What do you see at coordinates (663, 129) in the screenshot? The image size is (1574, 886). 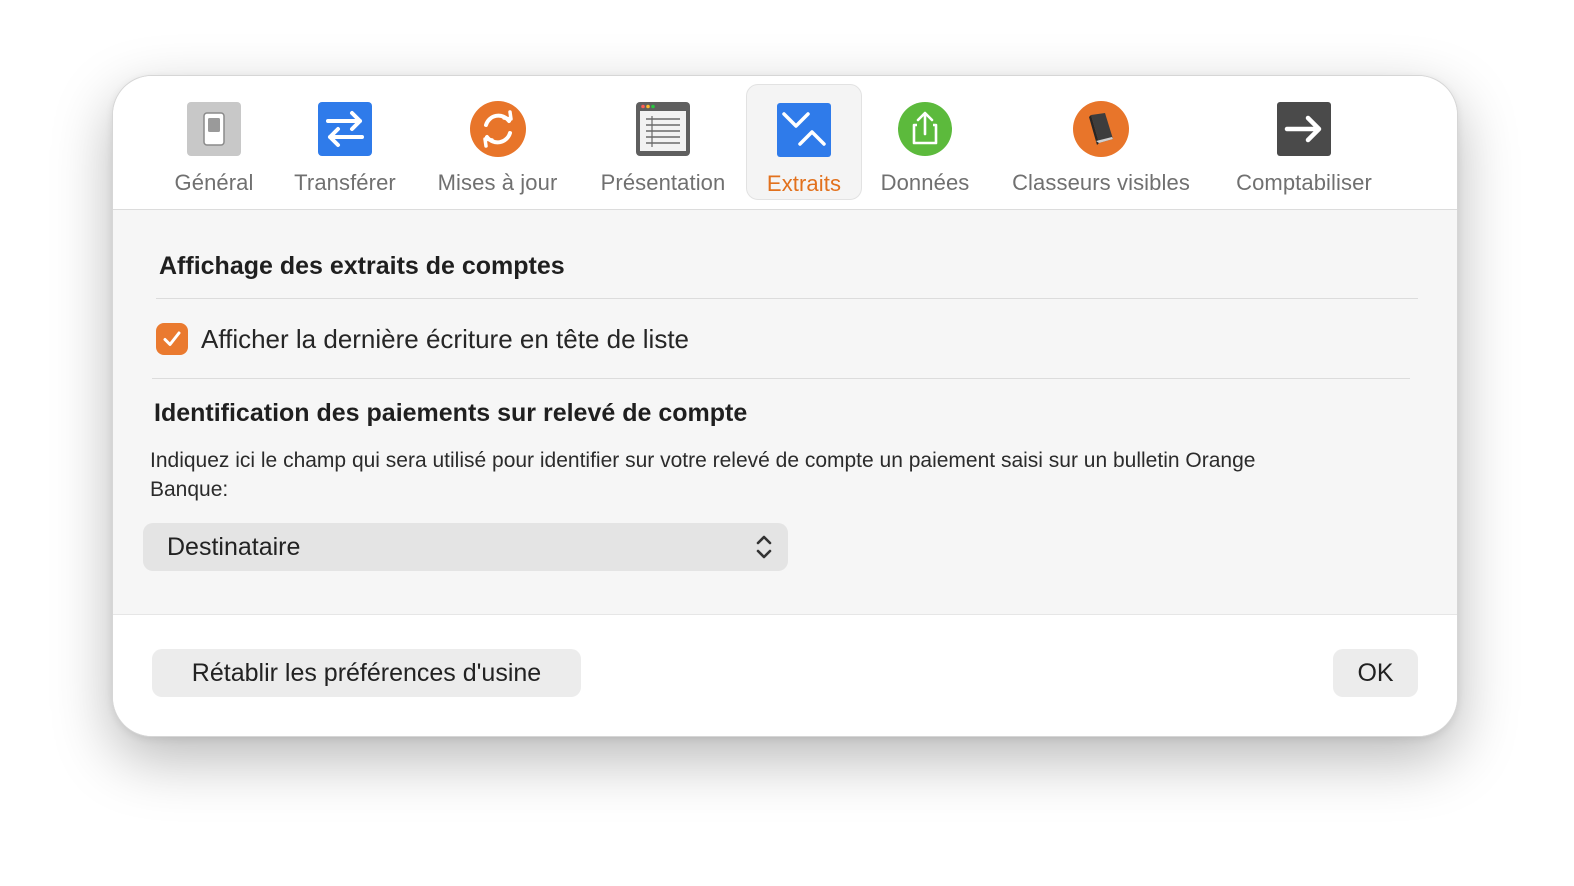 I see `window-list-icon` at bounding box center [663, 129].